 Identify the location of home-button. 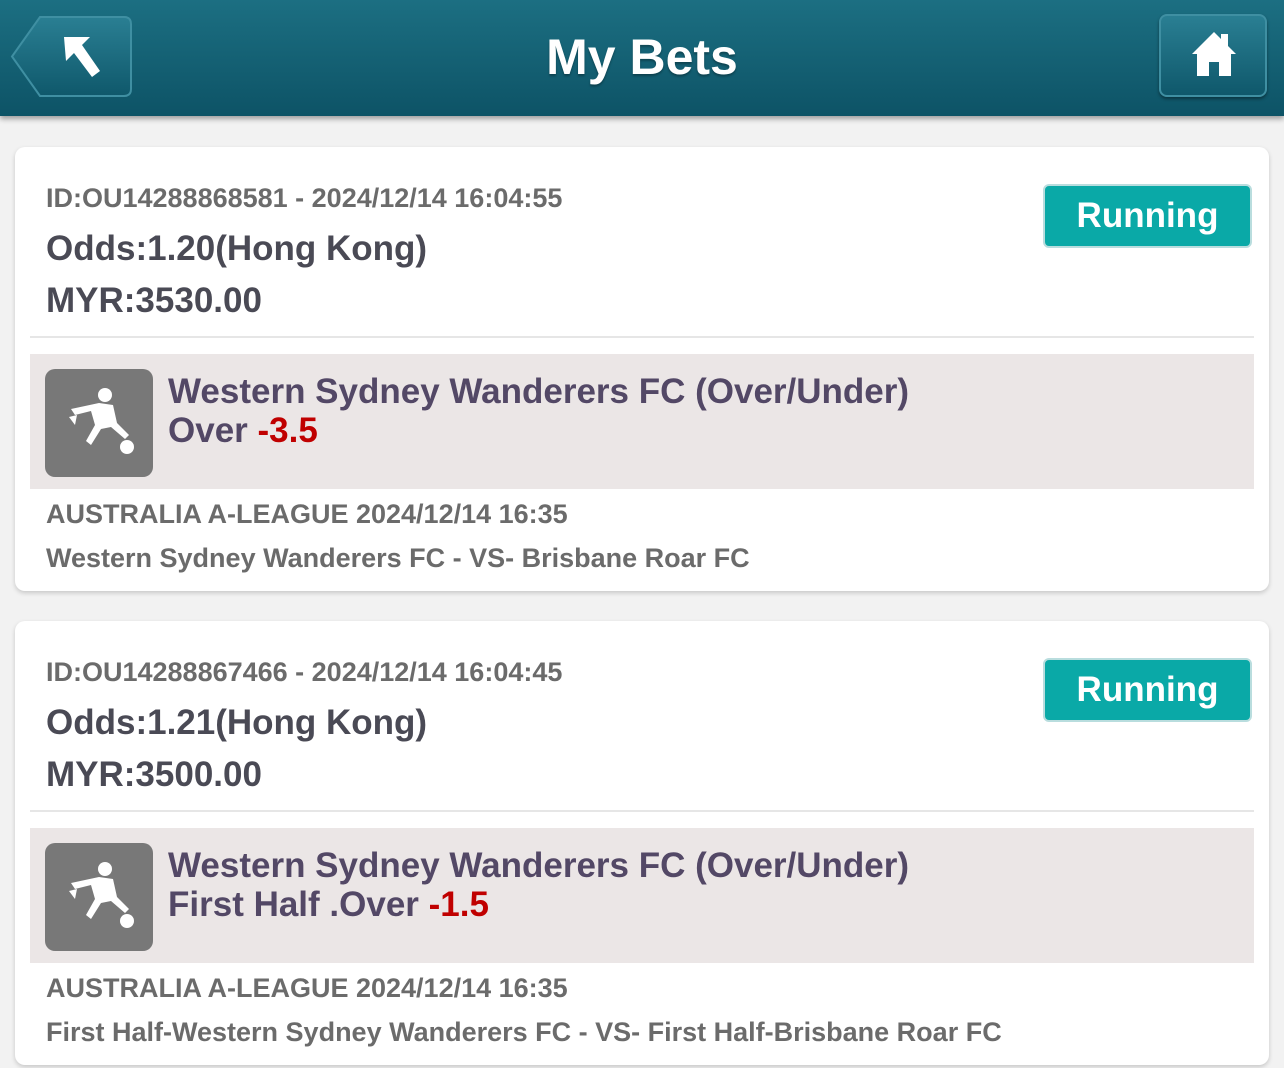
(1213, 55).